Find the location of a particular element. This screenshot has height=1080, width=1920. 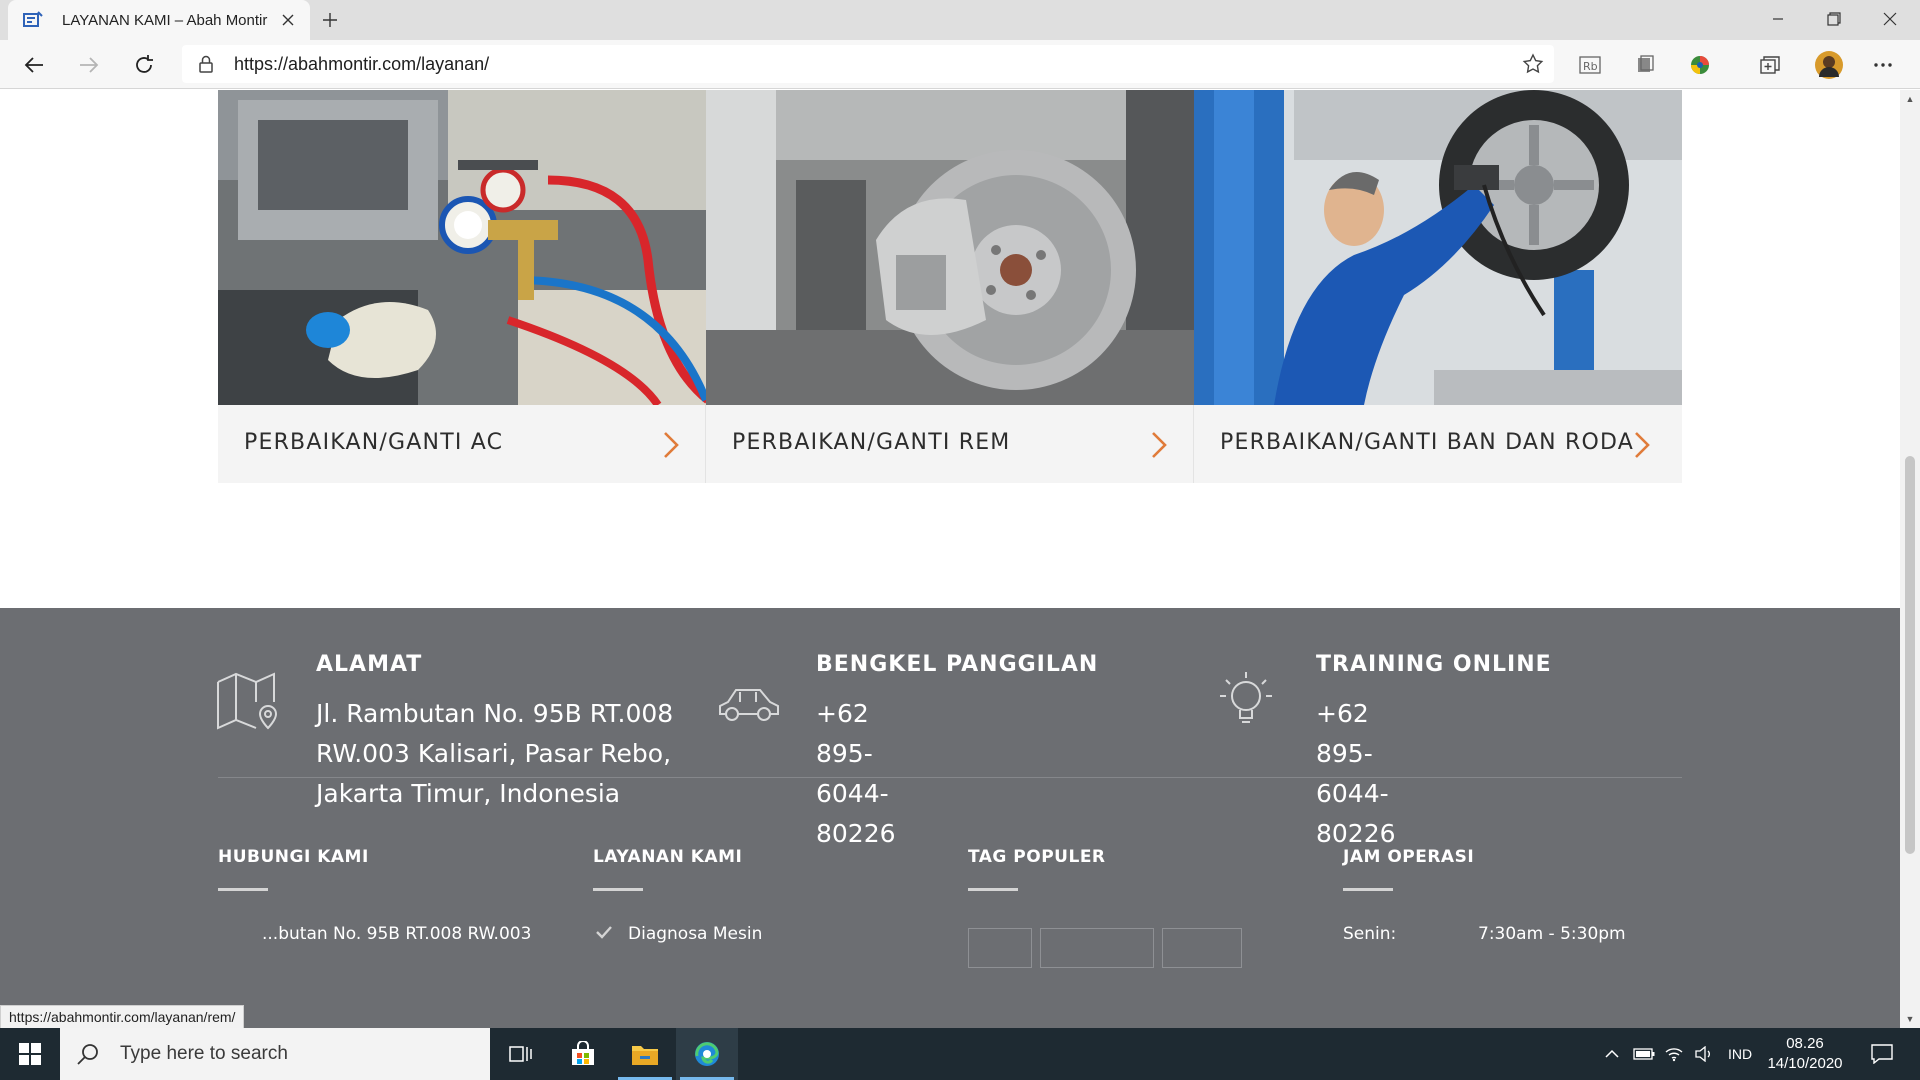

tags-heading: TAG POPULER is located at coordinates (1037, 857).